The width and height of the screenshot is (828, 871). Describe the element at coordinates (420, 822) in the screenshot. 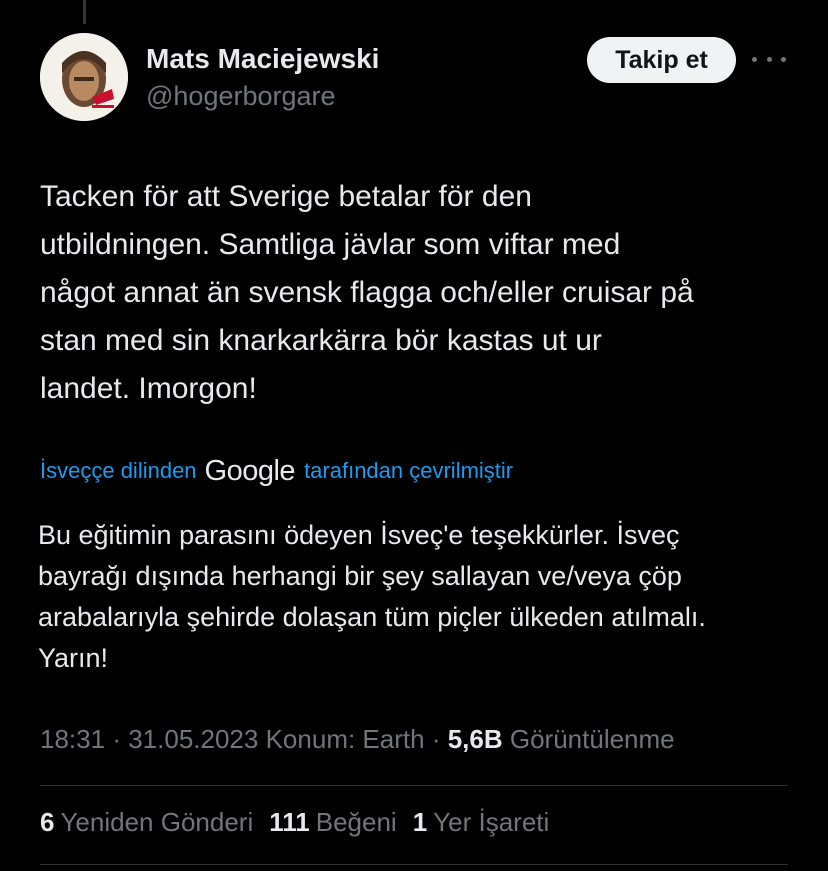

I see `bookmarks-count: 1` at that location.